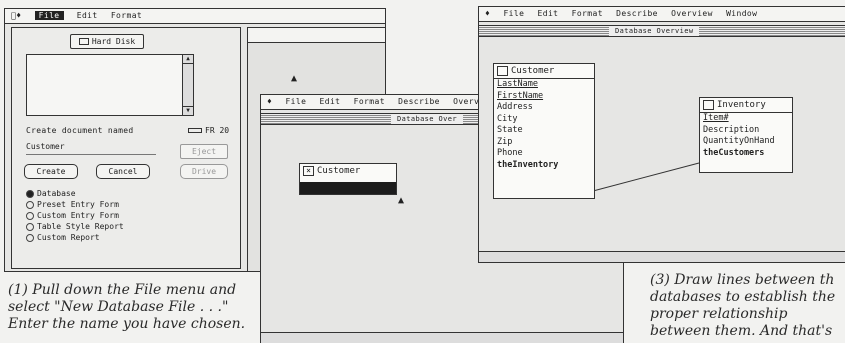  I want to click on document-name-field: Customer, so click(91, 147).